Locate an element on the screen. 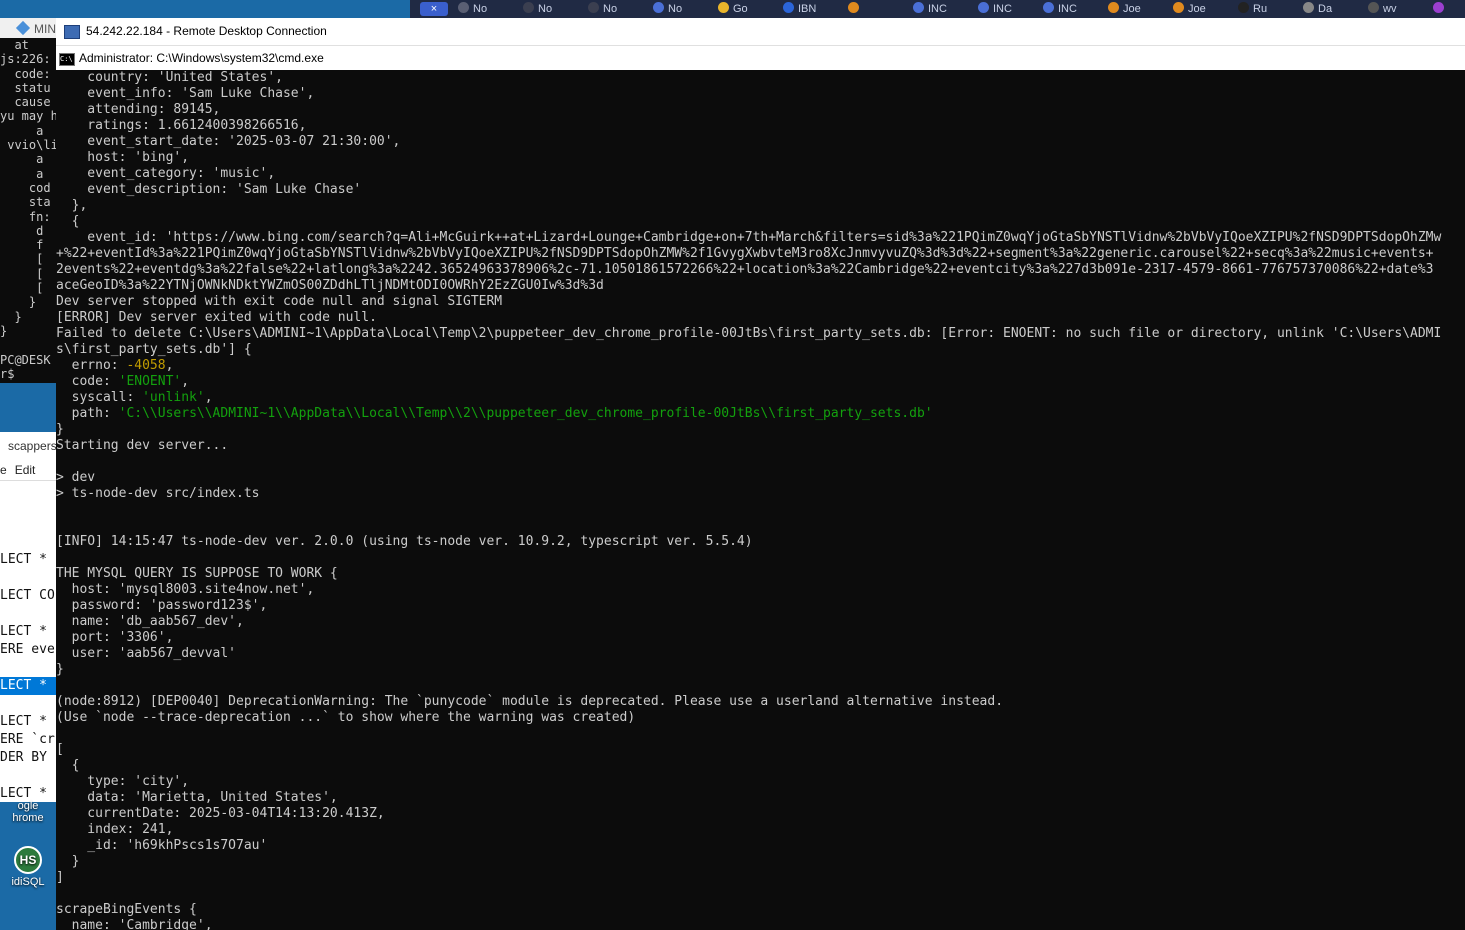 Image resolution: width=1465 pixels, height=930 pixels. desktop-icon-chrome: ogle hrome is located at coordinates (28, 812).